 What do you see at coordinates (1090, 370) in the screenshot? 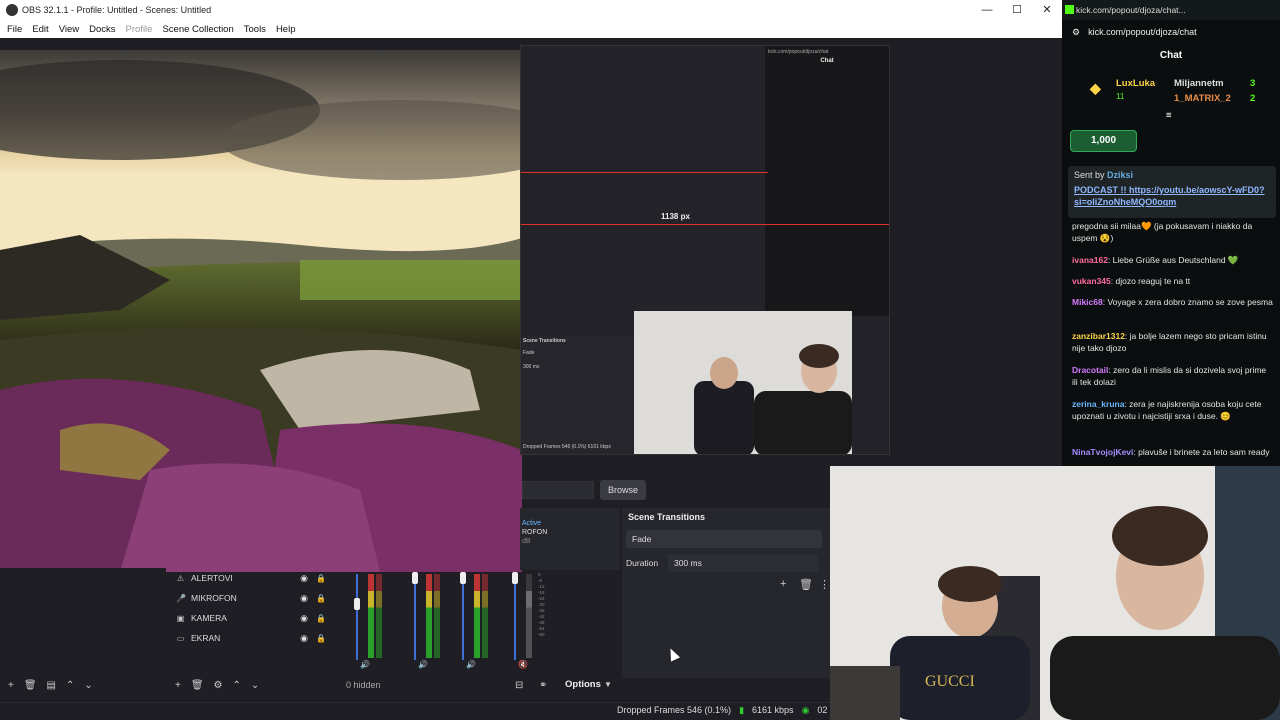
I see `message-user: Dracotail` at bounding box center [1090, 370].